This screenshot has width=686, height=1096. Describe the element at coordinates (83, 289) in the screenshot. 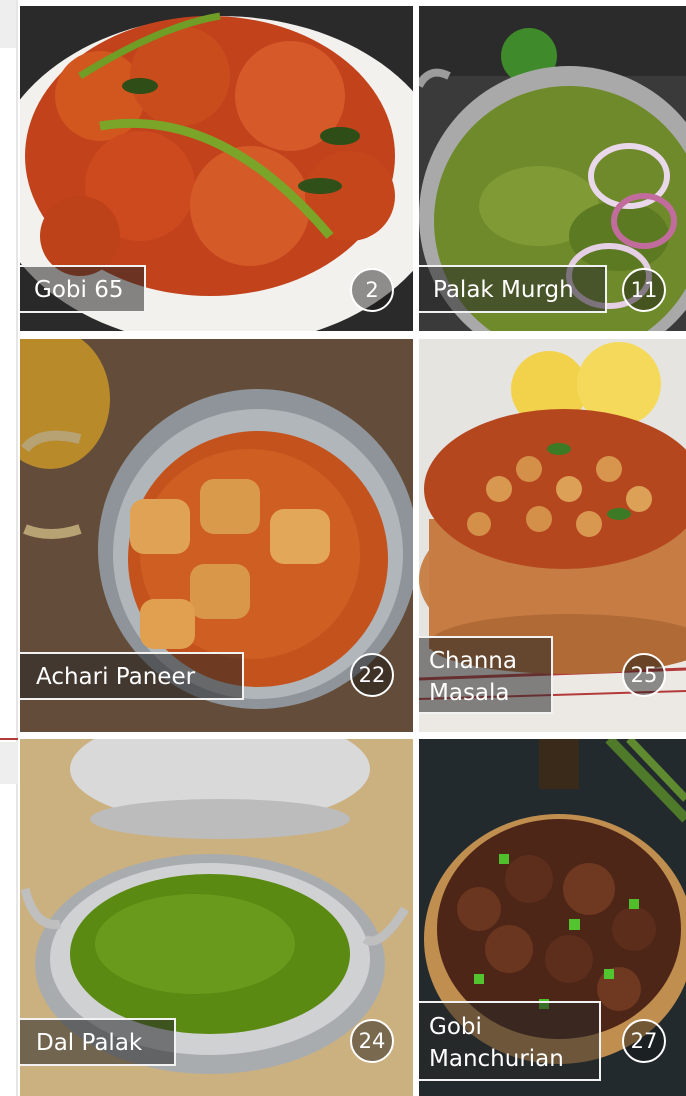

I see `recipe-name-label: Gobi 65` at that location.